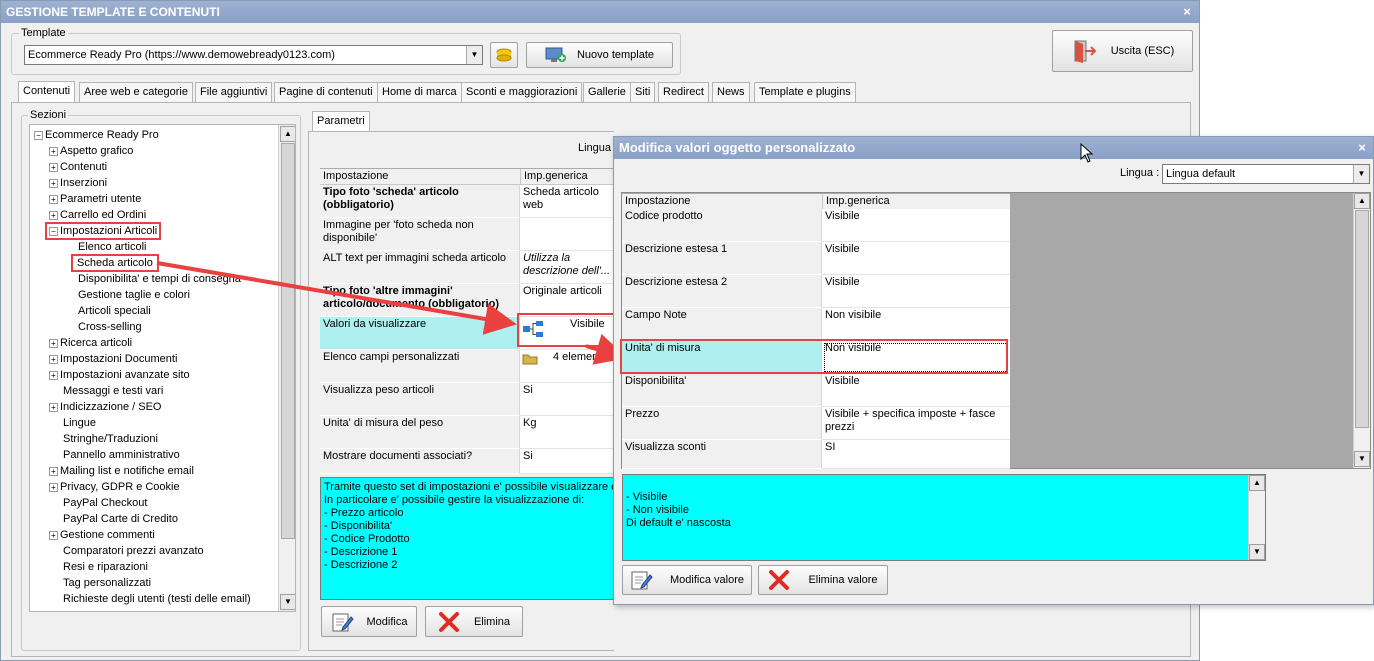 This screenshot has height=661, width=1374. I want to click on chevron-down-icon: ▼, so click(1361, 174).